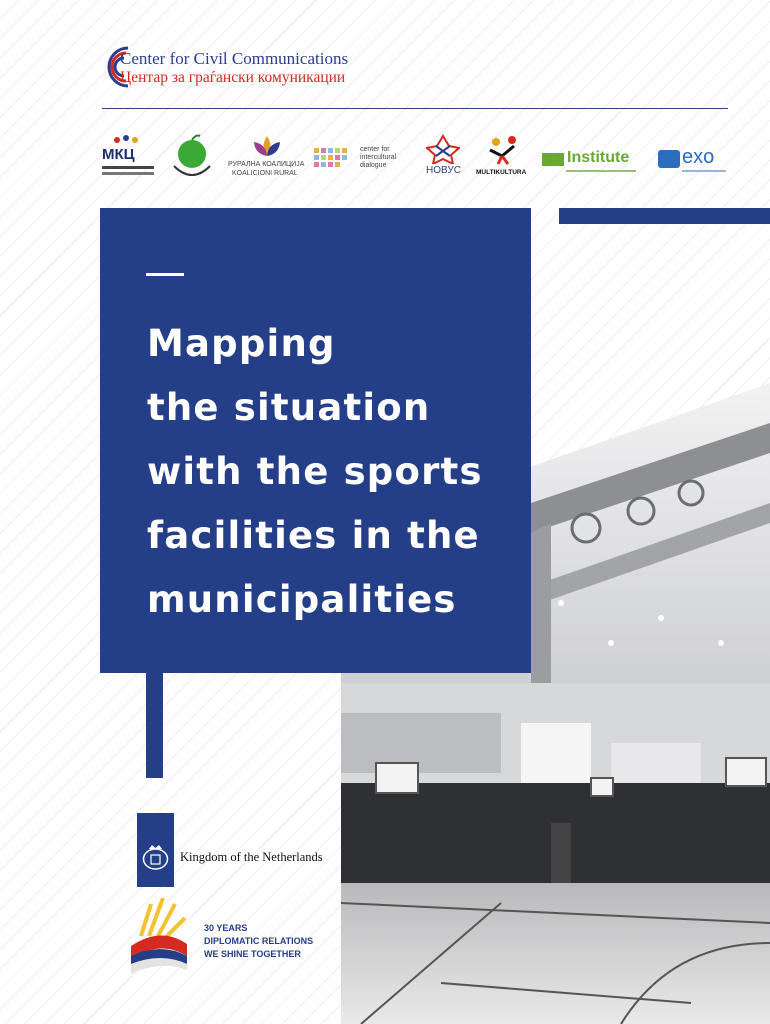 Image resolution: width=770 pixels, height=1024 pixels. Describe the element at coordinates (234, 58) in the screenshot. I see `org-name-en: Center for Civil Communications` at that location.